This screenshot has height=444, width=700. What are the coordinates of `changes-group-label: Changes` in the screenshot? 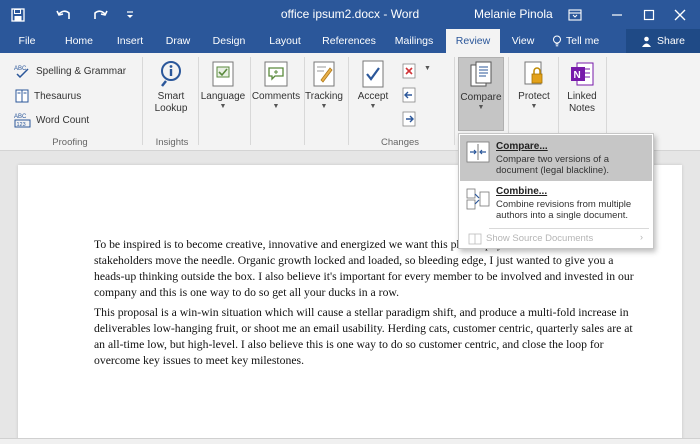 It's located at (400, 142).